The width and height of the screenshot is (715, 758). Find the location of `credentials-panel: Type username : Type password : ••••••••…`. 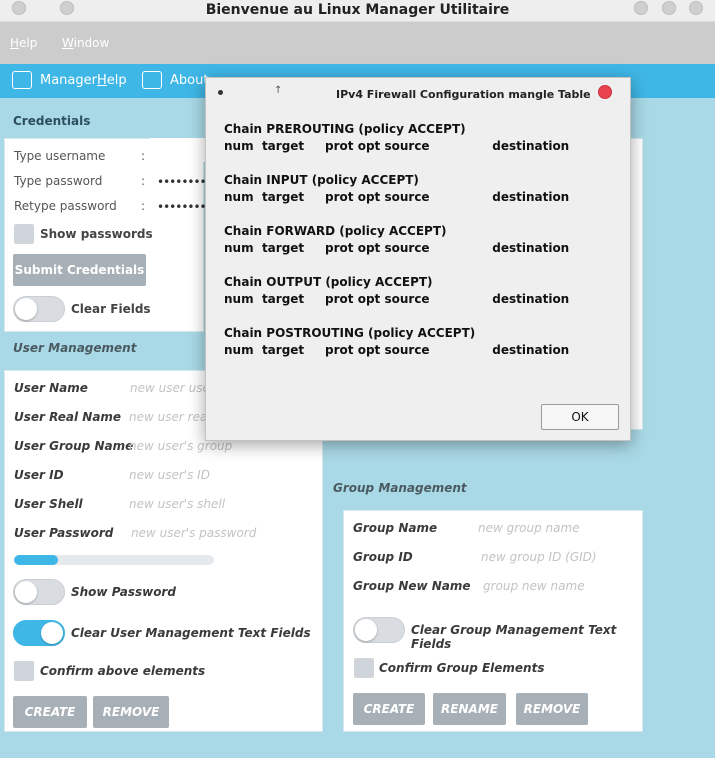

credentials-panel: Type username : Type password : ••••••••… is located at coordinates (108, 235).